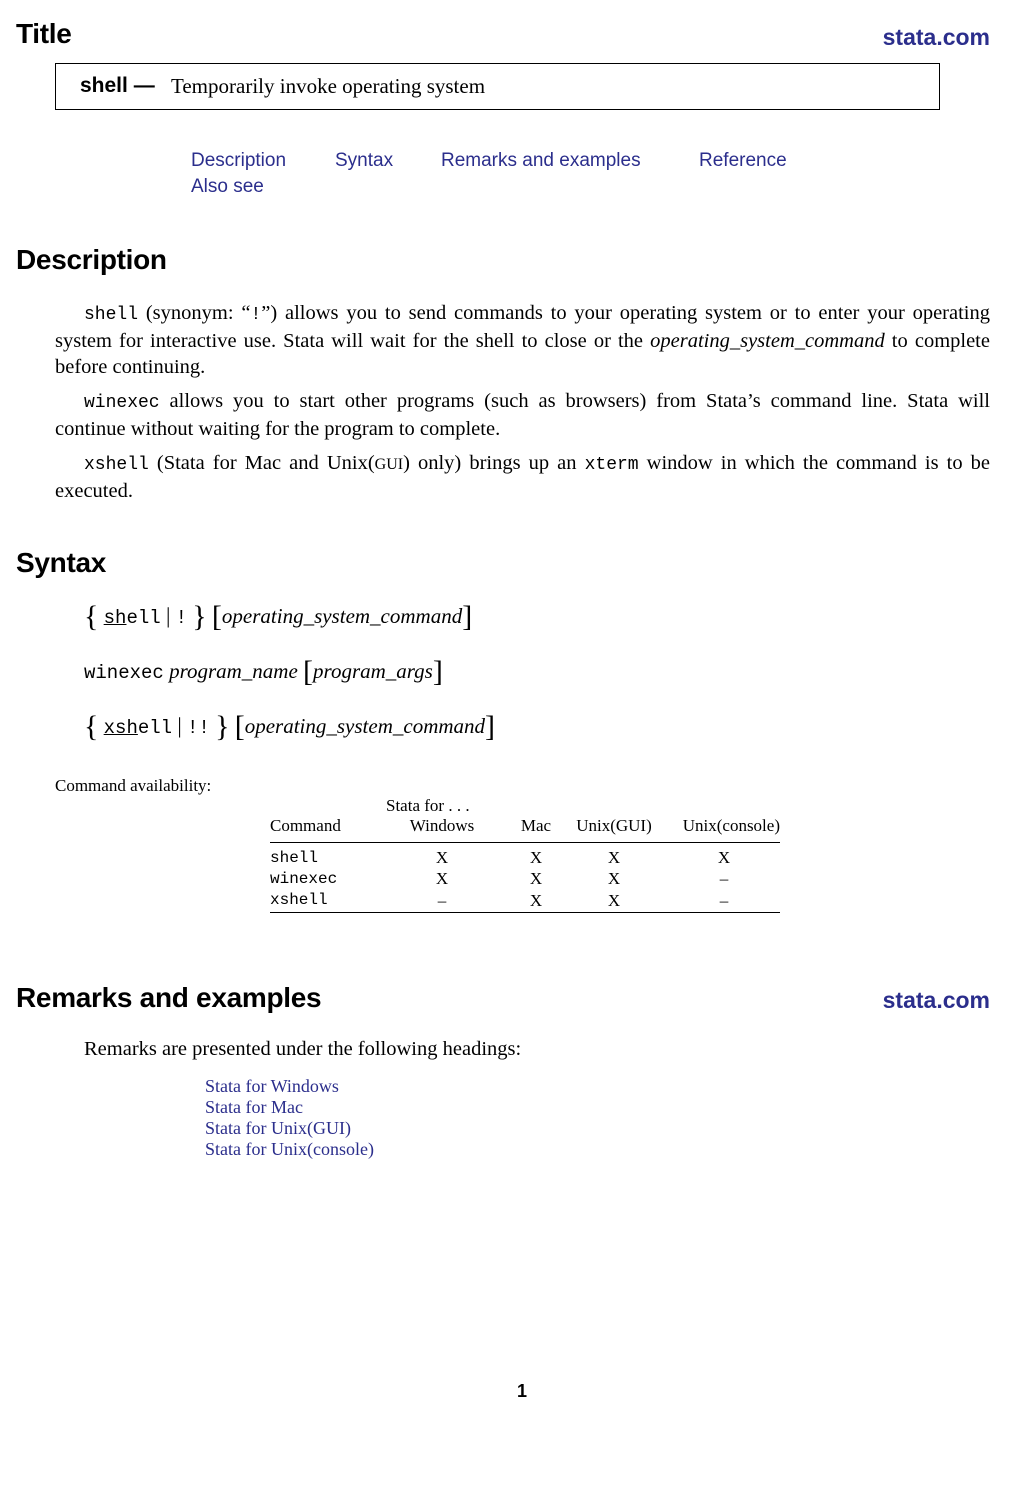  Describe the element at coordinates (133, 785) in the screenshot. I see `availability-label: Command availability:` at that location.